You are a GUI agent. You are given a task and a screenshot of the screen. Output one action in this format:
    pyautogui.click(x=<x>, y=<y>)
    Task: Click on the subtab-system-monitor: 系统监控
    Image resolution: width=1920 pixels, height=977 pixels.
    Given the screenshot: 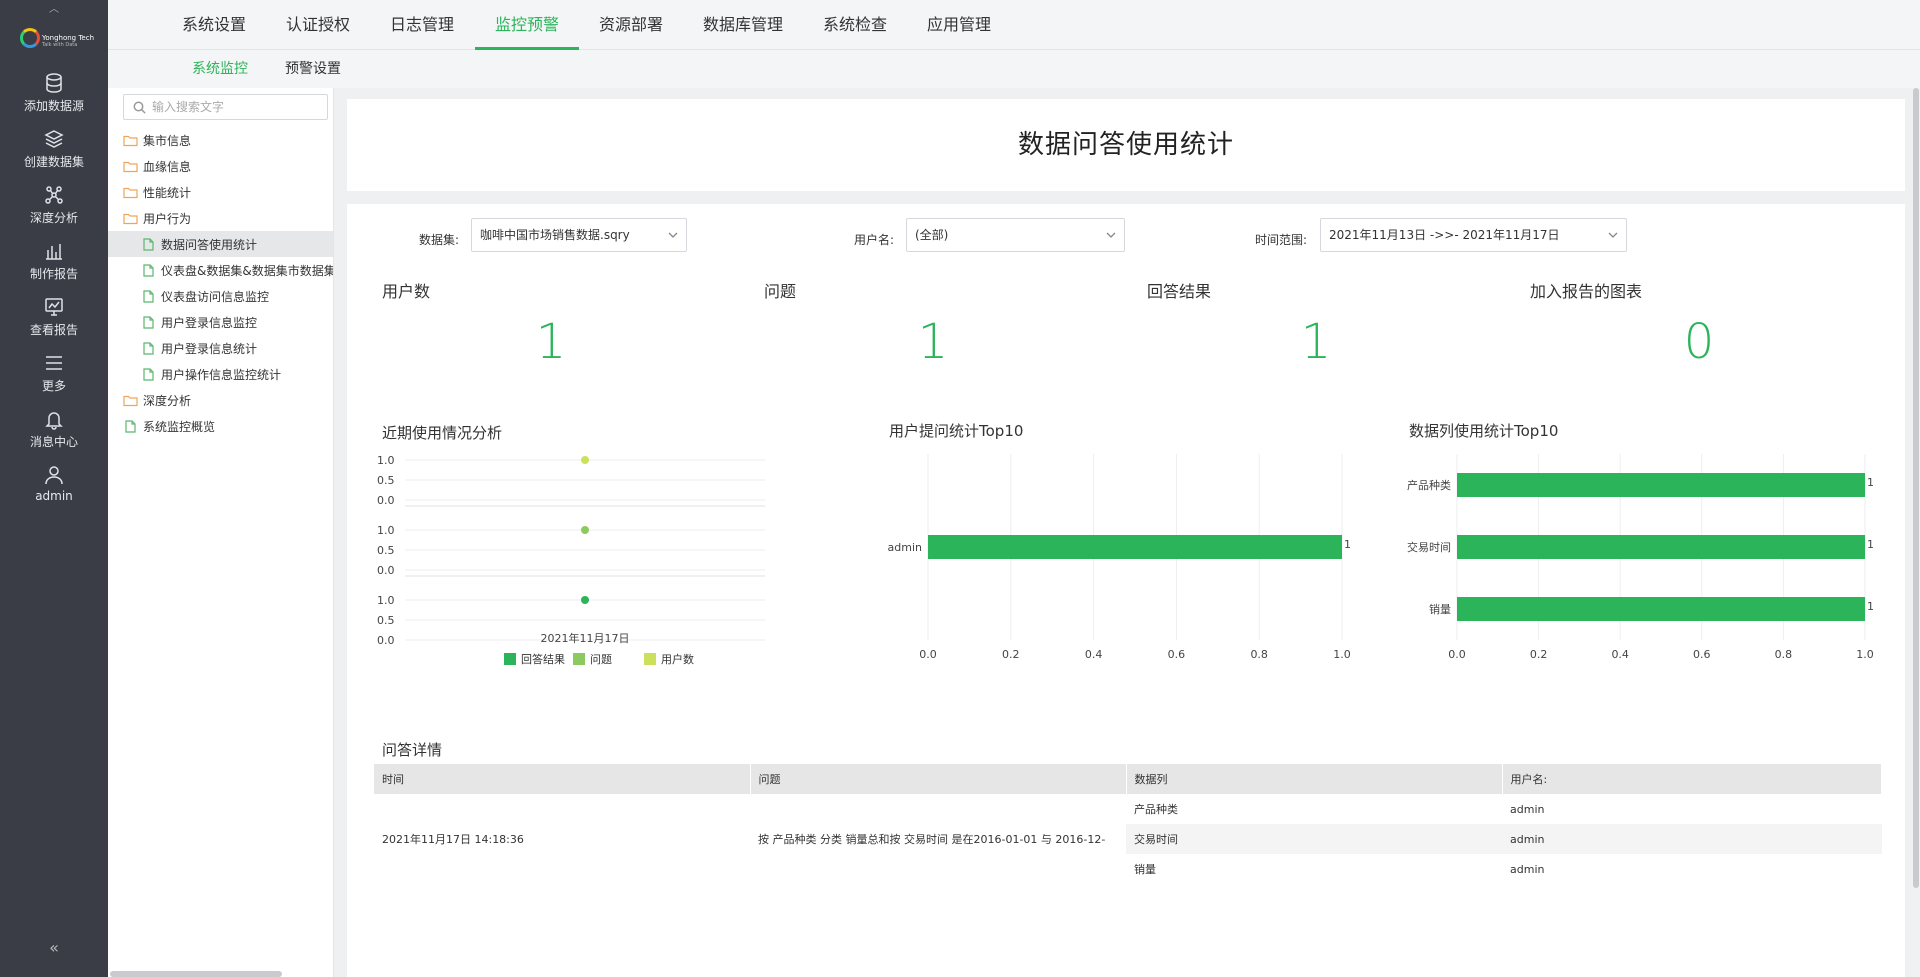 What is the action you would take?
    pyautogui.click(x=220, y=69)
    